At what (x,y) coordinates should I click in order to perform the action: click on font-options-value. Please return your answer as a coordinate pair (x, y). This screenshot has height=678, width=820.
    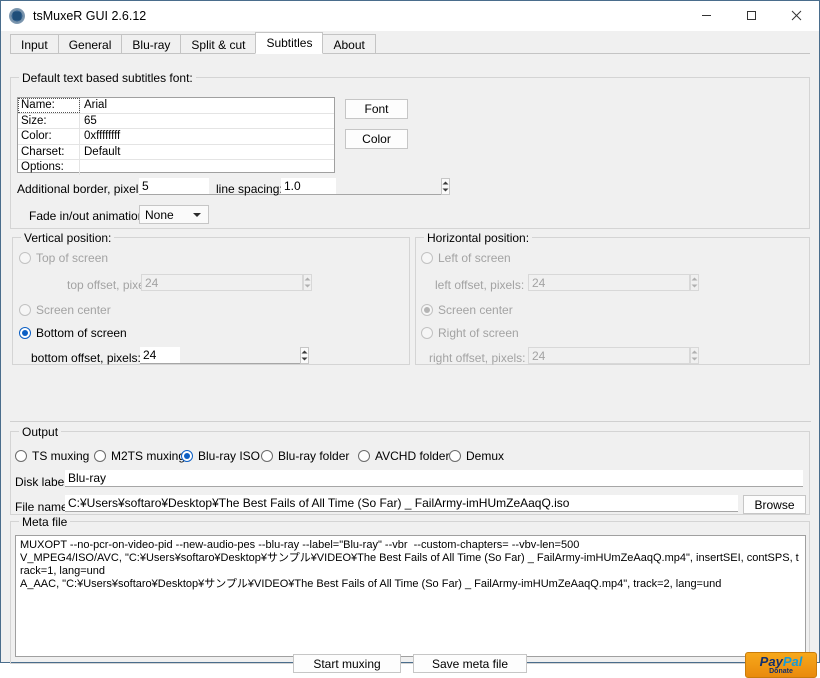
    Looking at the image, I should click on (207, 167).